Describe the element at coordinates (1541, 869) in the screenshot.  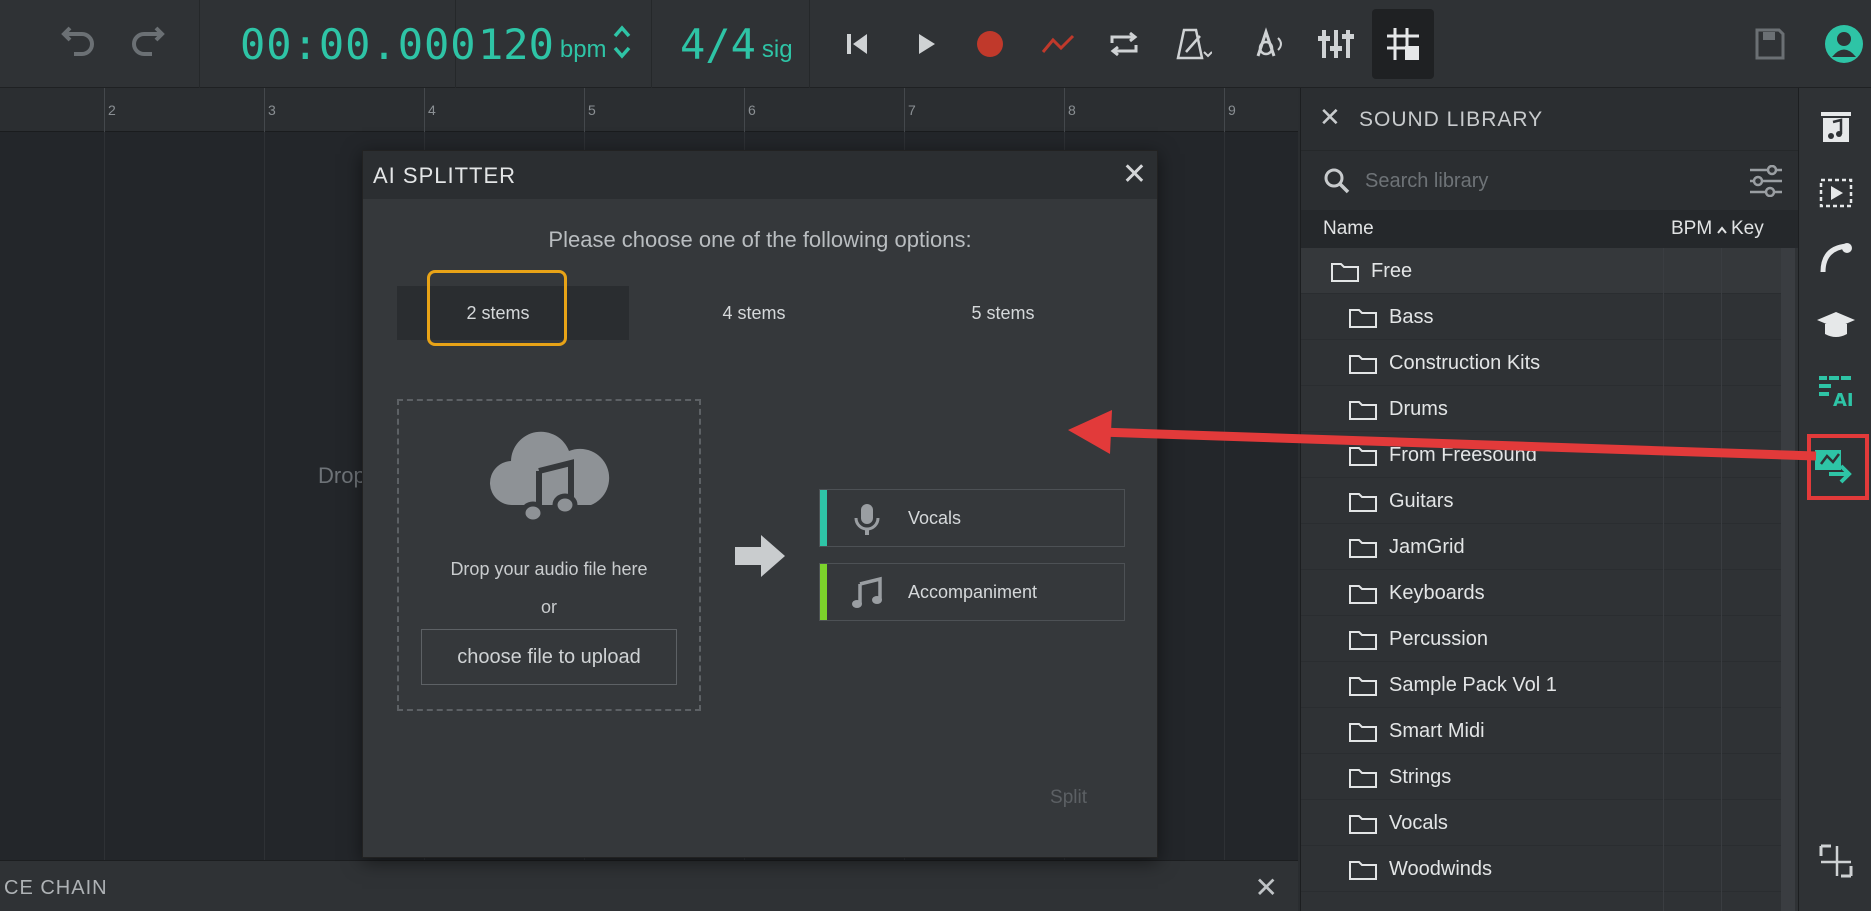
I see `list-item: Woodwinds` at that location.